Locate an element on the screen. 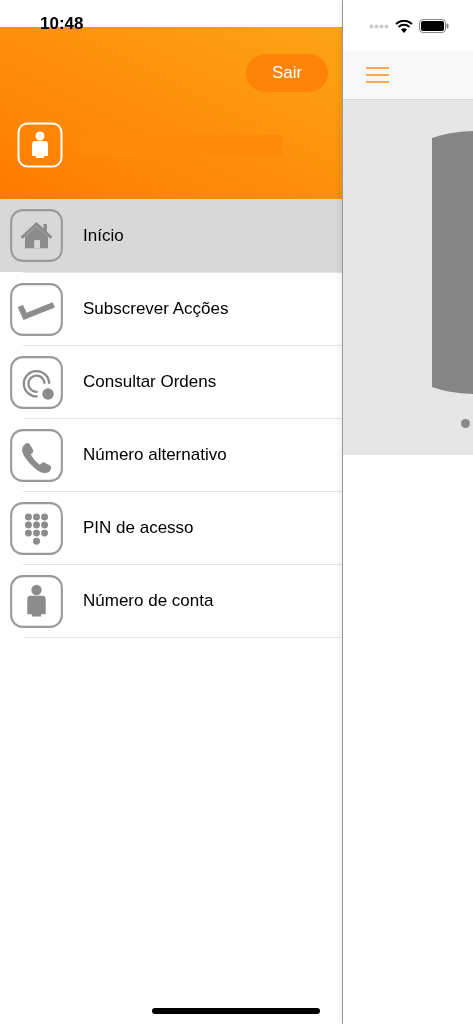  menu-icon is located at coordinates (377, 74).